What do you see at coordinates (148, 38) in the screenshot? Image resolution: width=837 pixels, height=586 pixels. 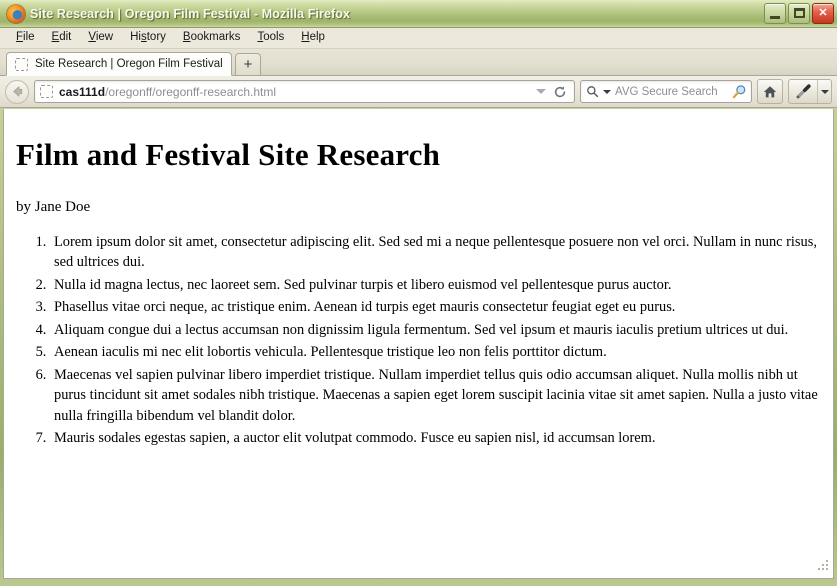 I see `menu-item-history: History` at bounding box center [148, 38].